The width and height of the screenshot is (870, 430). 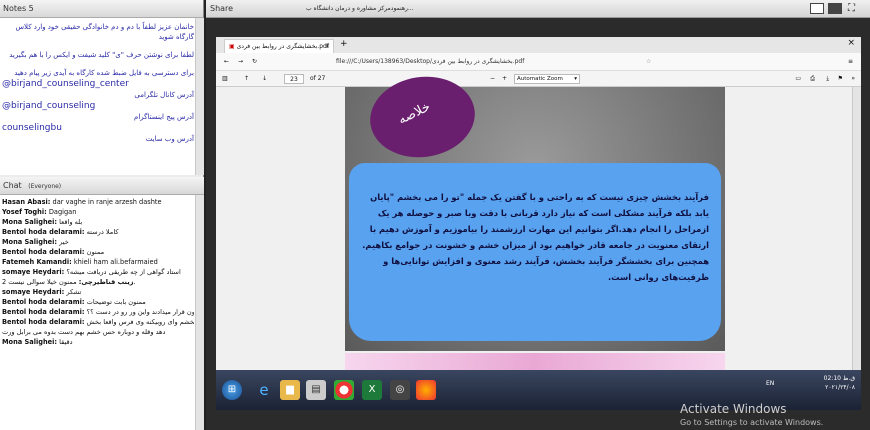 I want to click on media-icon: ◎, so click(x=400, y=390).